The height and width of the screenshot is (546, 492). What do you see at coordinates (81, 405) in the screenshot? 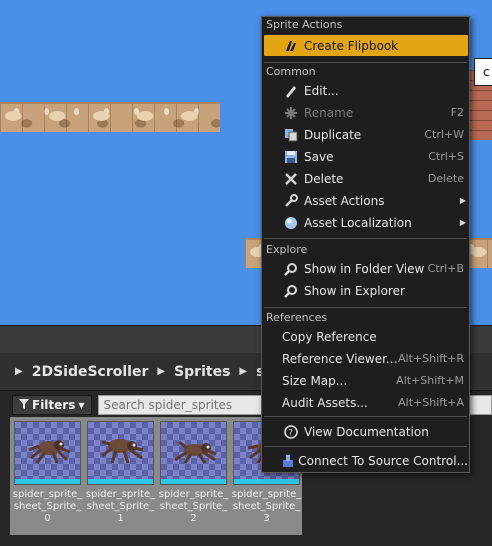
I see `chevron-down-icon: ▼` at bounding box center [81, 405].